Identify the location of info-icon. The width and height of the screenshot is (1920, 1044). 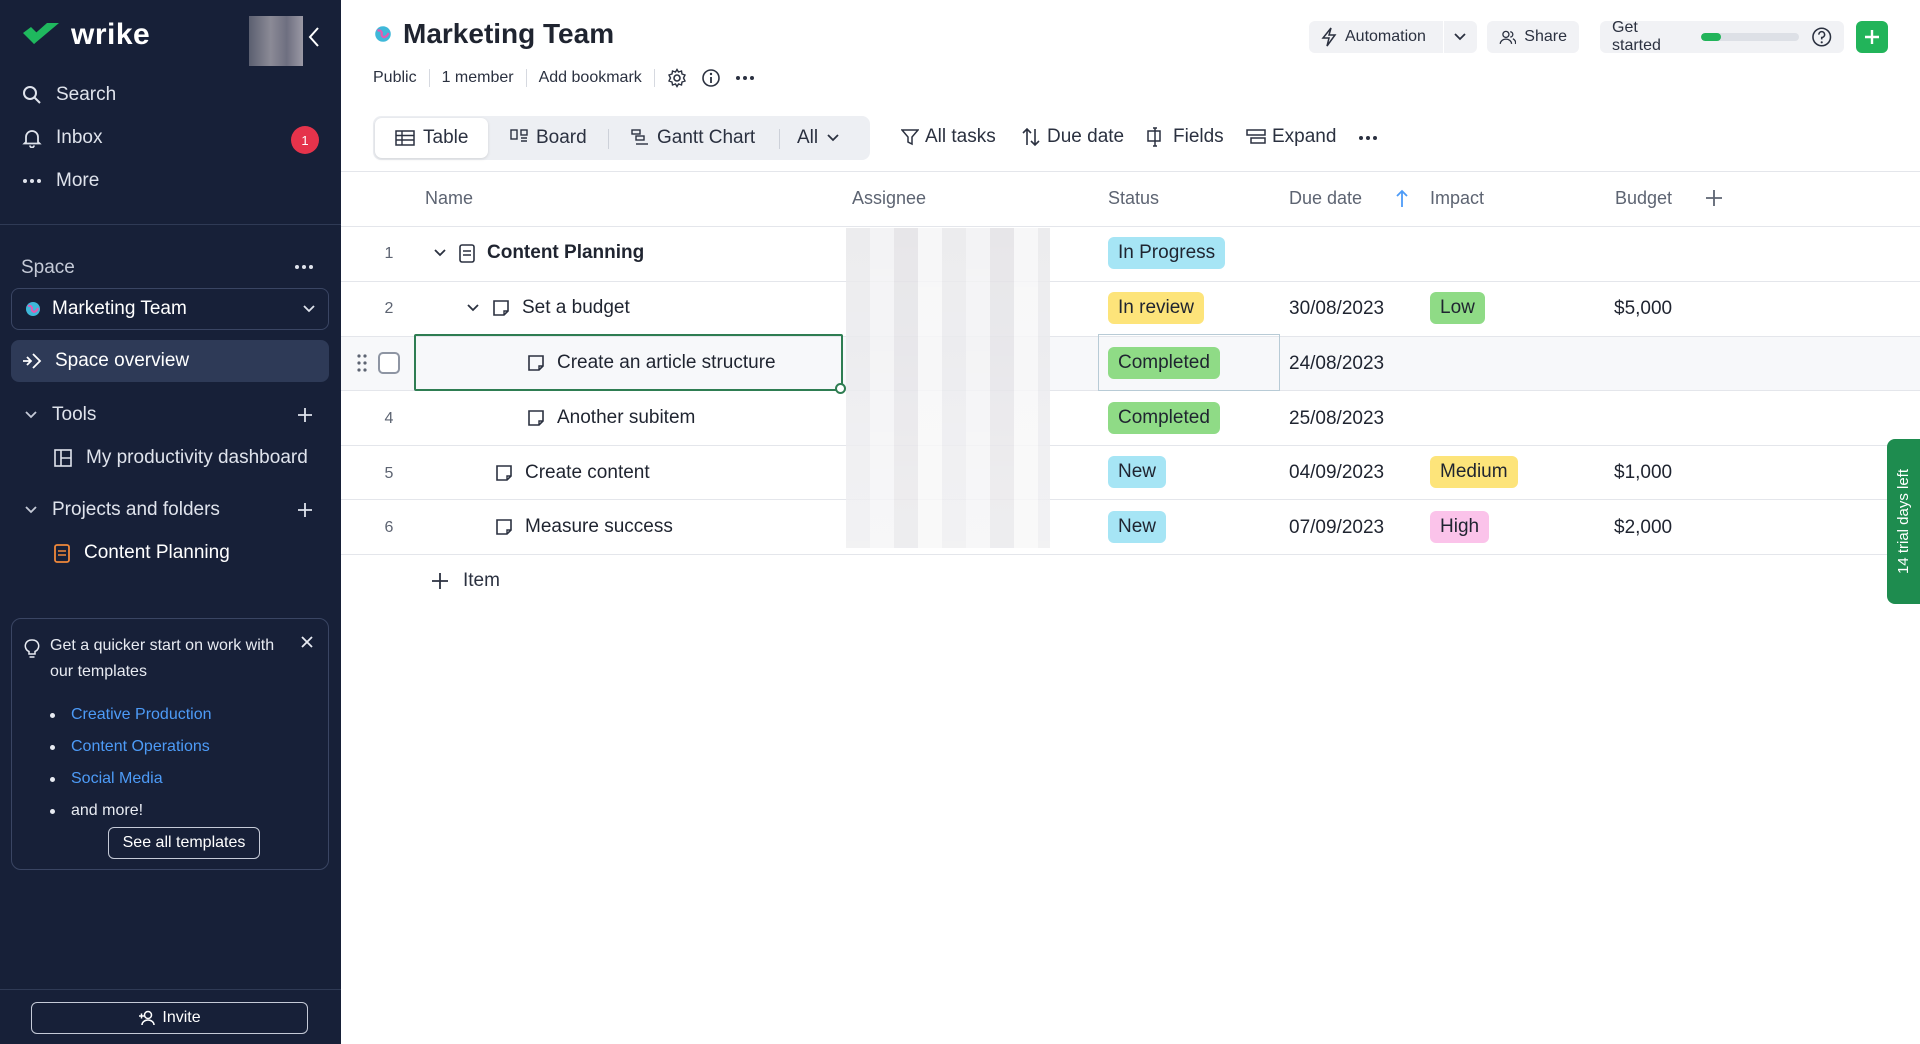
(711, 78).